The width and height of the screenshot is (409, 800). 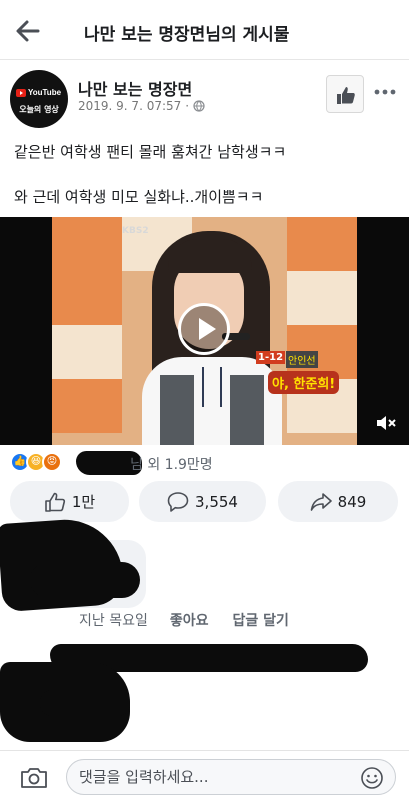 I want to click on comment-count: 3,554, so click(x=216, y=501).